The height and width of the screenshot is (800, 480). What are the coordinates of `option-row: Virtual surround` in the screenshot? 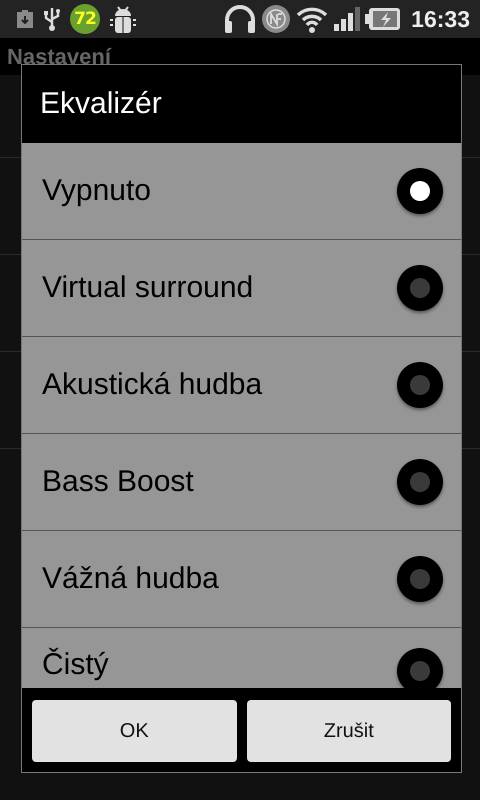 It's located at (241, 288).